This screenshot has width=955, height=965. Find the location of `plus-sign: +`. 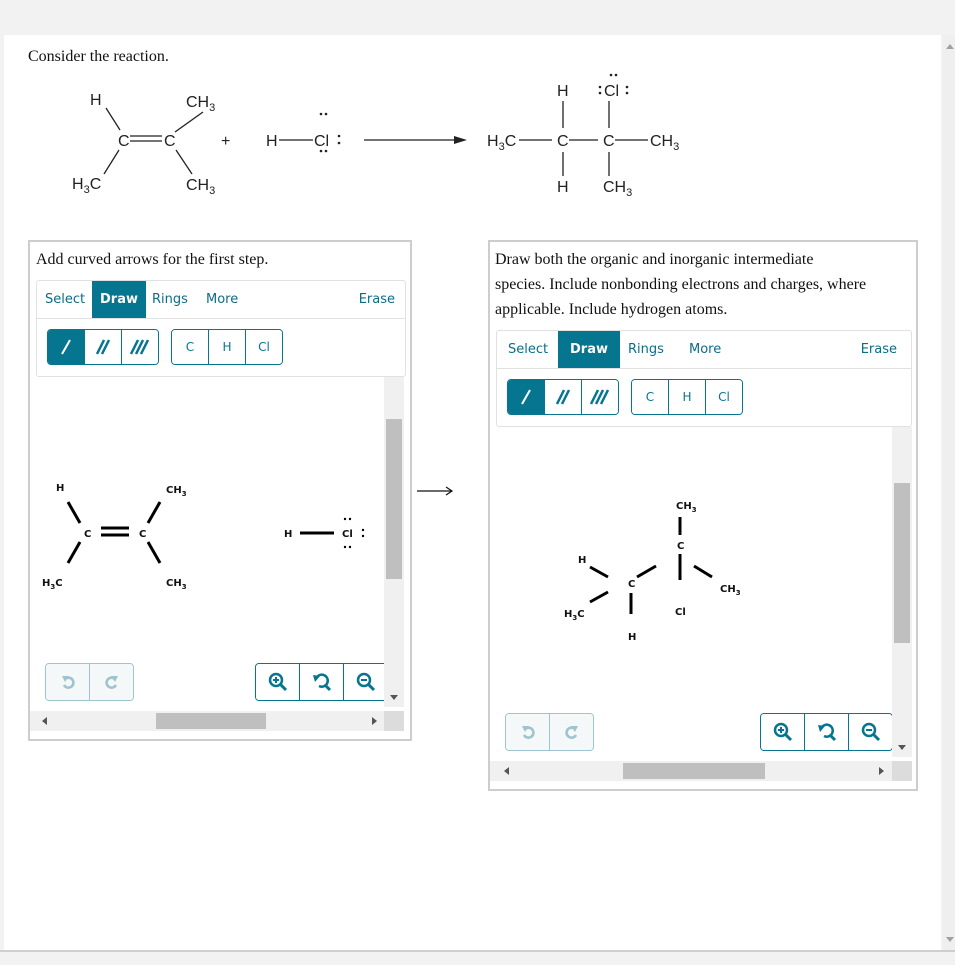

plus-sign: + is located at coordinates (225, 141).